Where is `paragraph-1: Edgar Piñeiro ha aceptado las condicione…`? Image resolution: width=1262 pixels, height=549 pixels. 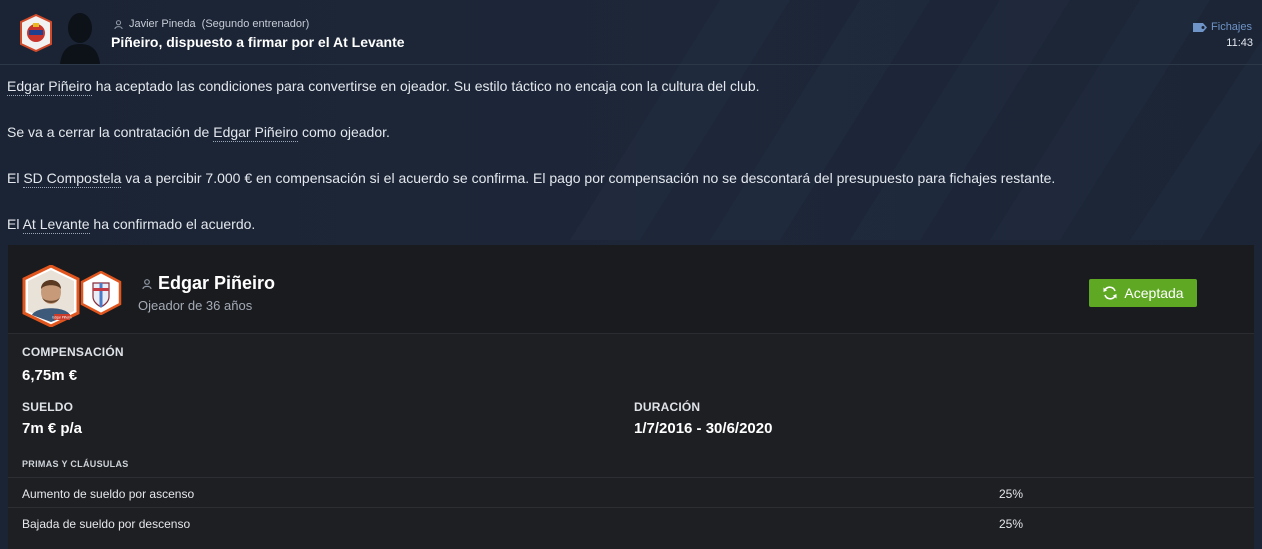
paragraph-1: Edgar Piñeiro ha aceptado las condicione… is located at coordinates (383, 87).